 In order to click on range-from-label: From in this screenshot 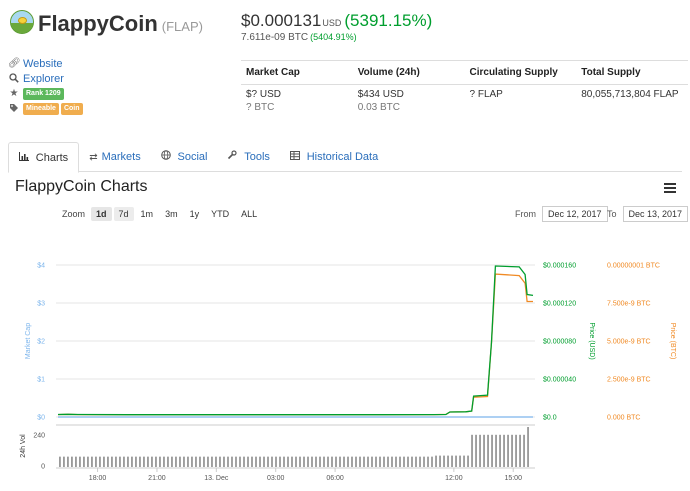, I will do `click(525, 214)`.